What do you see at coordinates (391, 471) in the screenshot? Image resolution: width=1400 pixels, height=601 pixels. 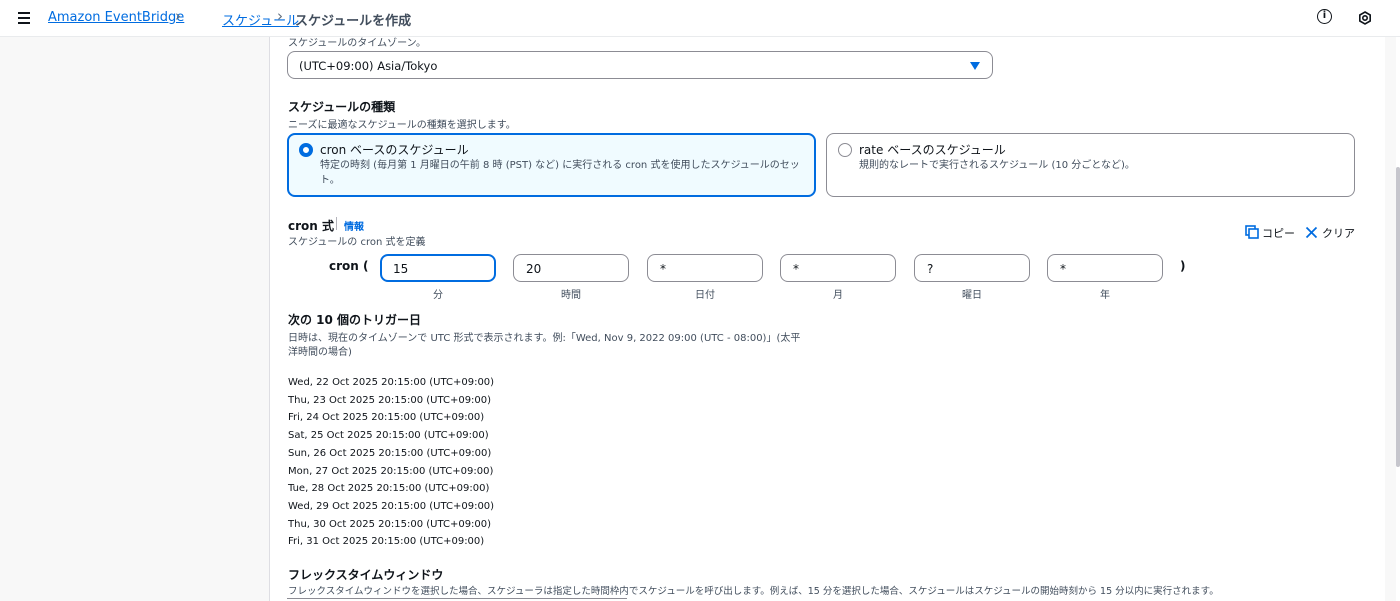 I see `trigger-date: Mon, 27 Oct 2025 20:15:00 (UTC+09:00)` at bounding box center [391, 471].